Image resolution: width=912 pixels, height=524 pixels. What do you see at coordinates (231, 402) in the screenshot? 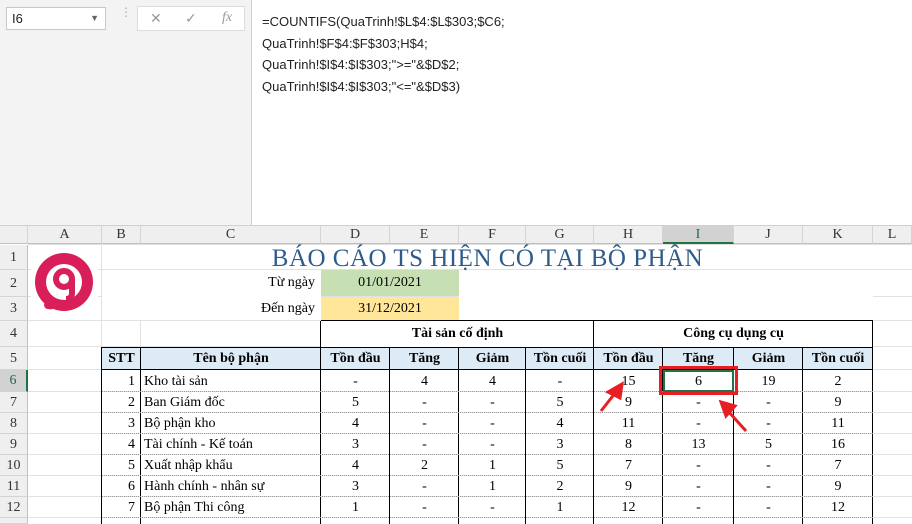
I see `department-name: Ban Giám đốc` at bounding box center [231, 402].